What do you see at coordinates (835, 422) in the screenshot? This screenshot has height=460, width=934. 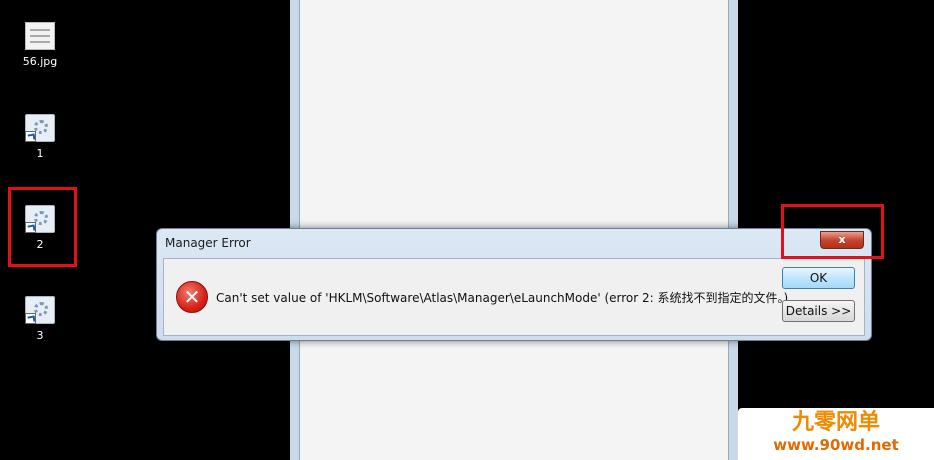 I see `watermark-brand: 九零网单` at bounding box center [835, 422].